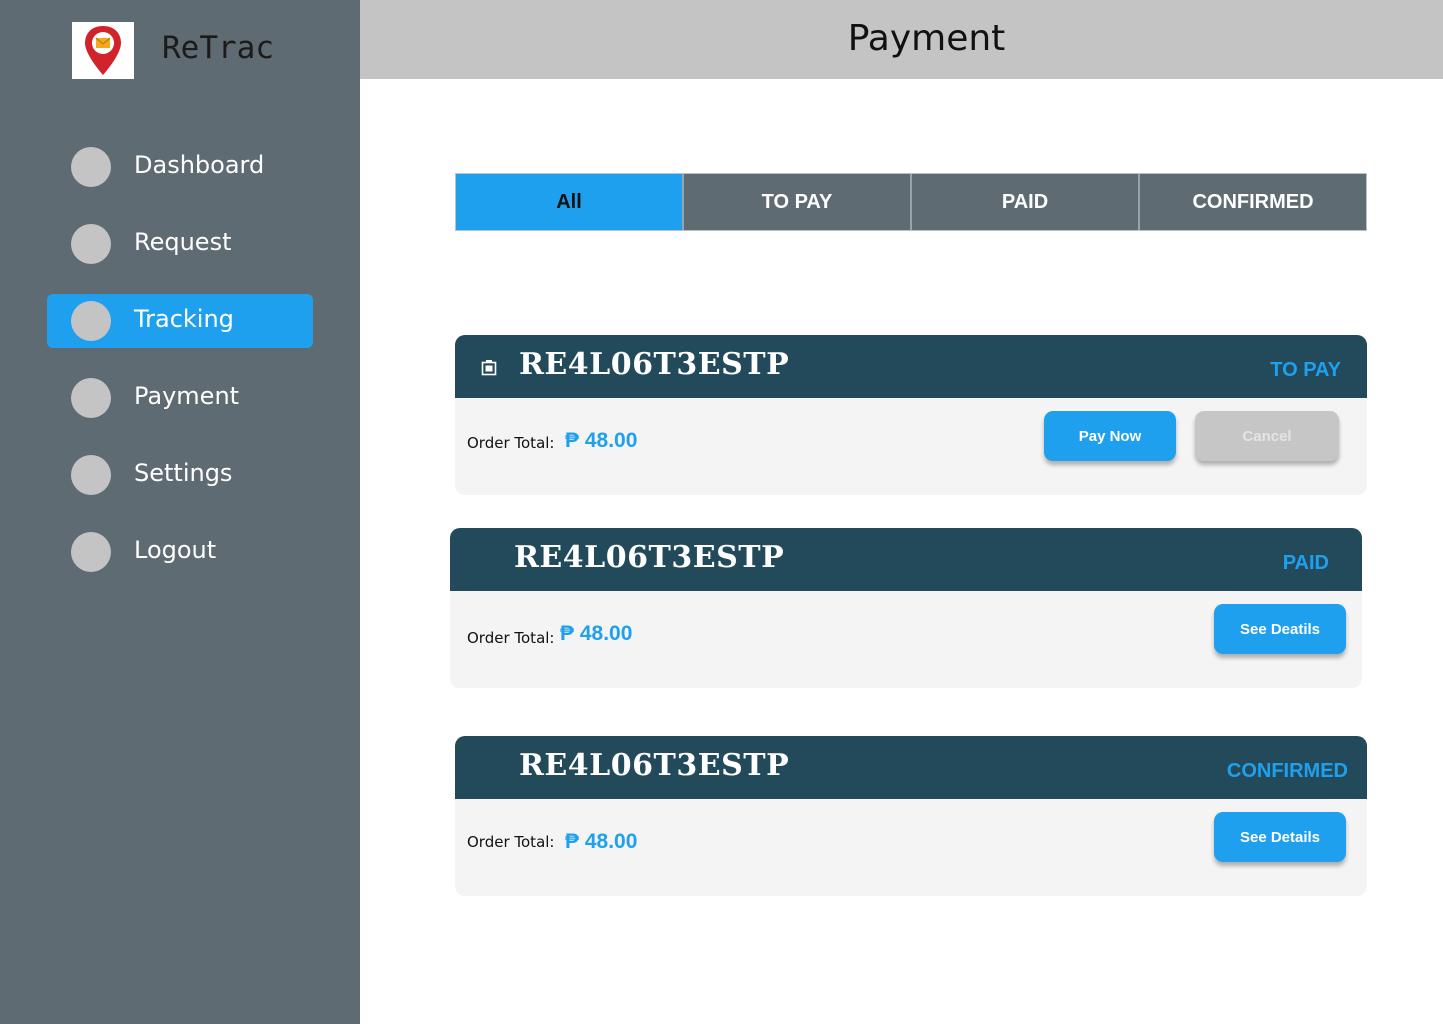 This screenshot has width=1443, height=1024. Describe the element at coordinates (91, 244) in the screenshot. I see `request-icon` at that location.